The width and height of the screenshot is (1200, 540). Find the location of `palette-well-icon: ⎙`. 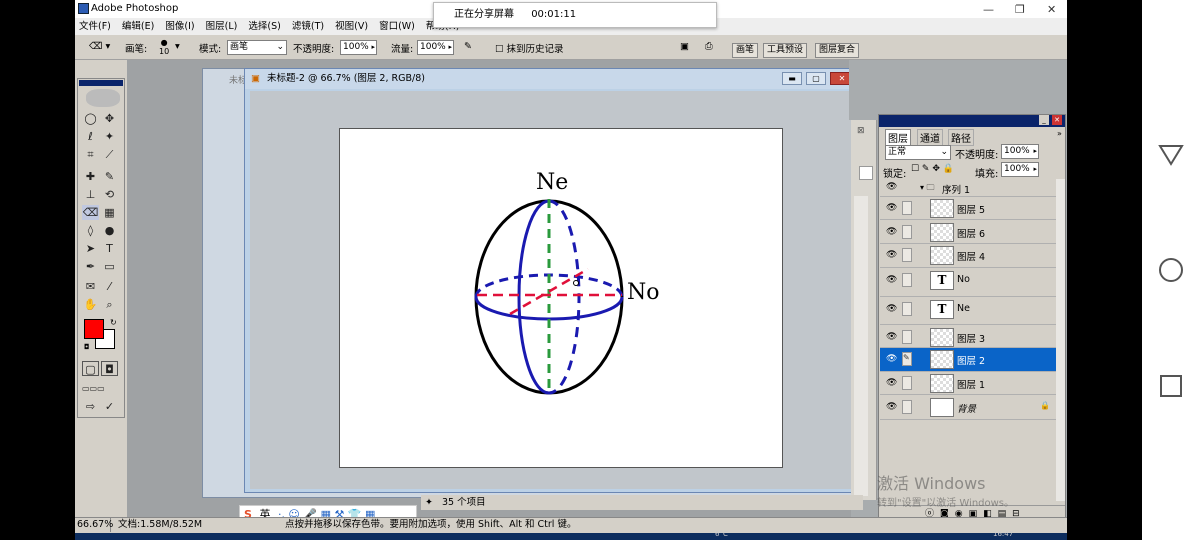

palette-well-icon: ⎙ is located at coordinates (709, 46).